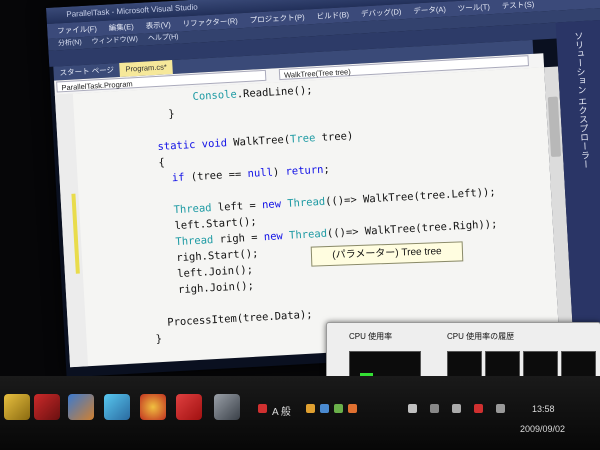 The height and width of the screenshot is (450, 600). What do you see at coordinates (332, 15) in the screenshot?
I see `menu-item-5: ビルド(B)` at bounding box center [332, 15].